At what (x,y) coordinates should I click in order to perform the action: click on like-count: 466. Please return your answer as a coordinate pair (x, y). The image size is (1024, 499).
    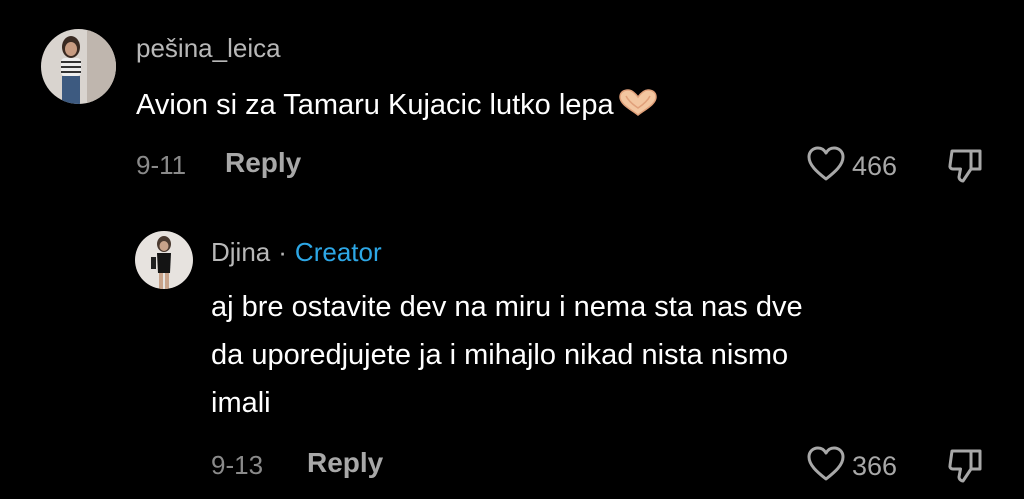
    Looking at the image, I should click on (875, 166).